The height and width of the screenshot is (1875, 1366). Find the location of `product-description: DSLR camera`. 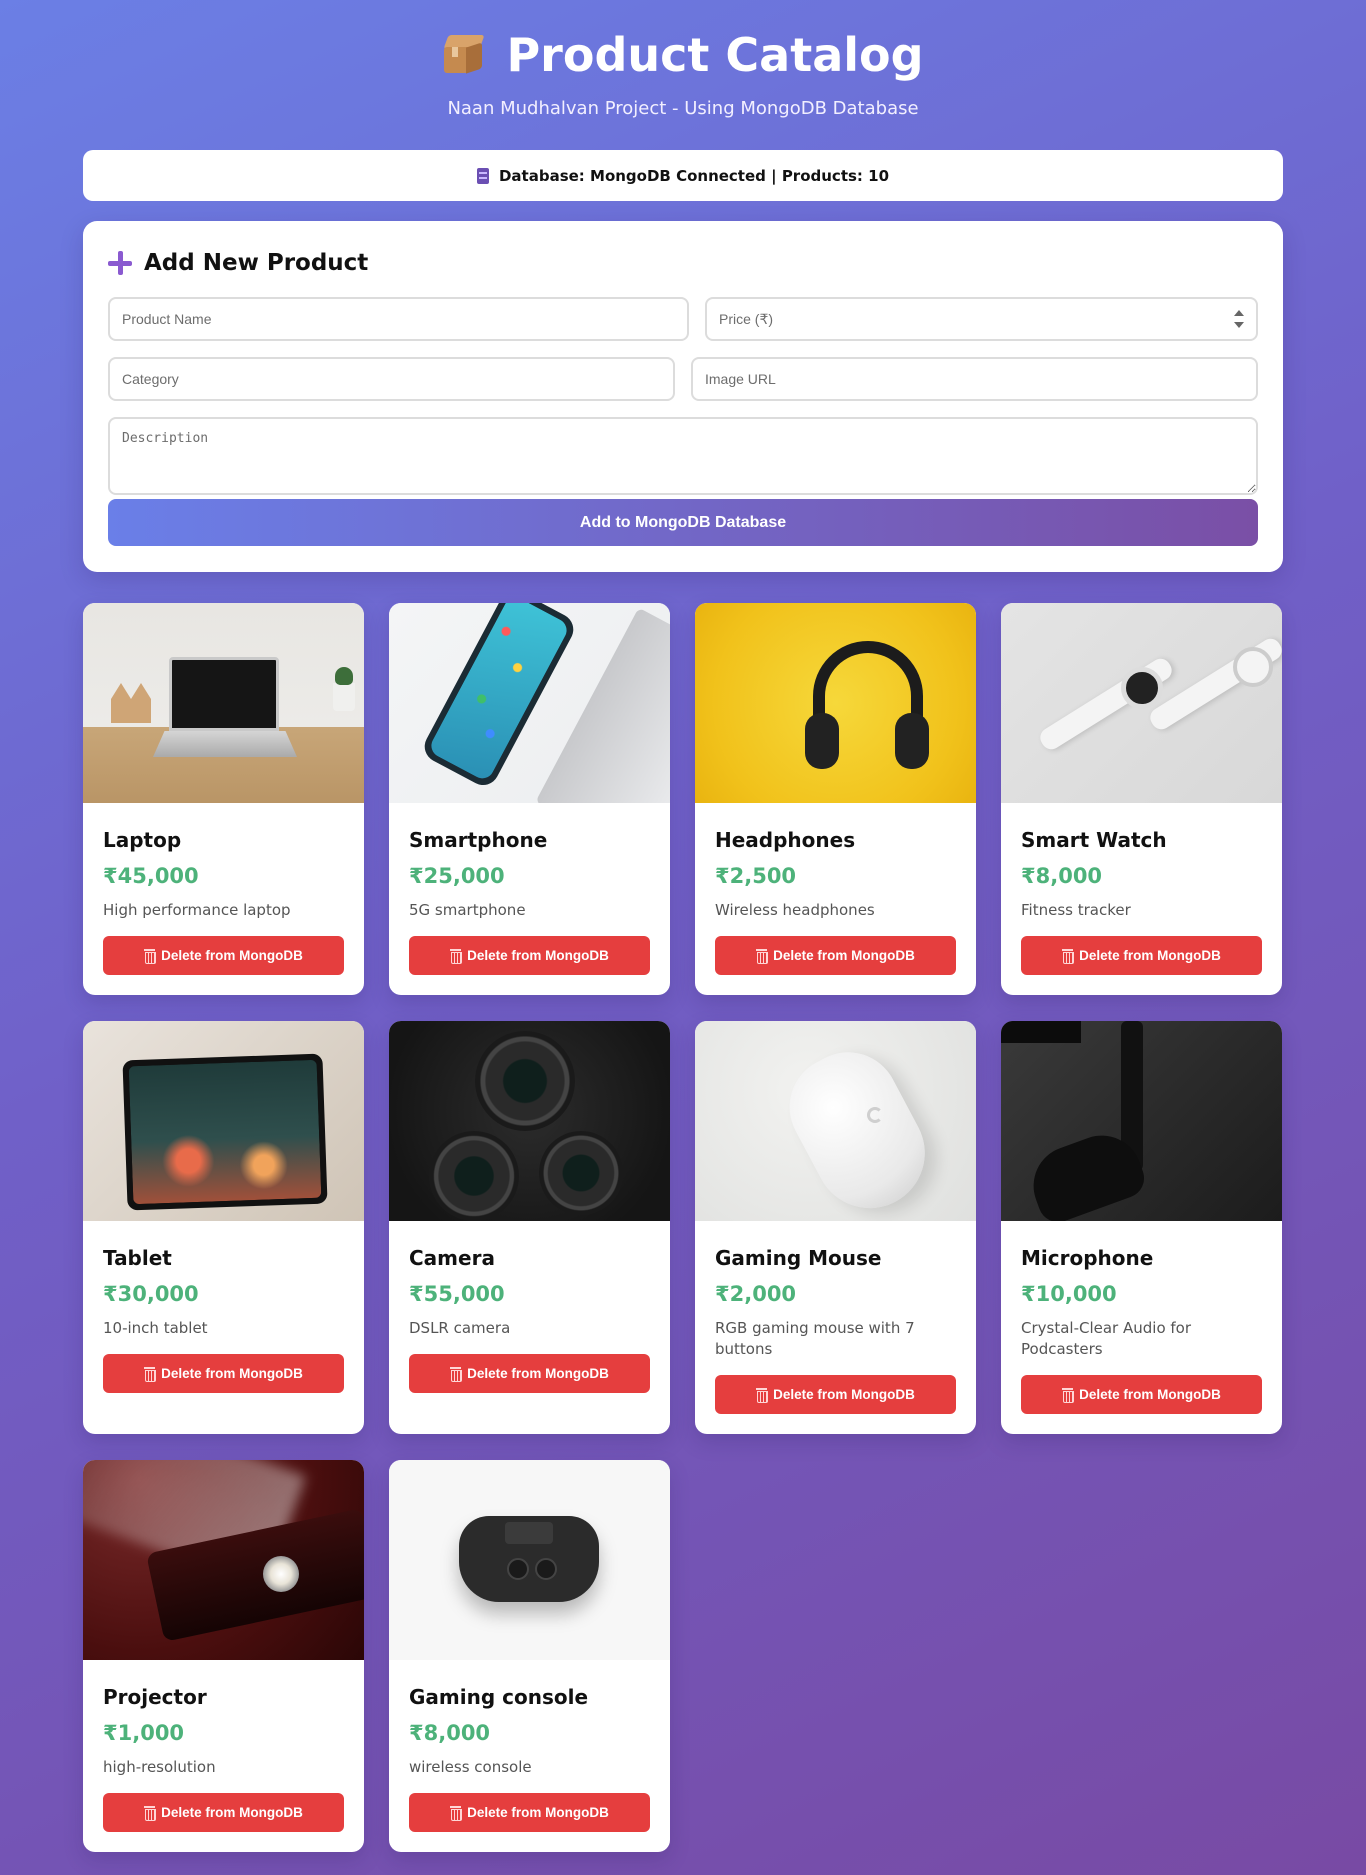

product-description: DSLR camera is located at coordinates (460, 1328).